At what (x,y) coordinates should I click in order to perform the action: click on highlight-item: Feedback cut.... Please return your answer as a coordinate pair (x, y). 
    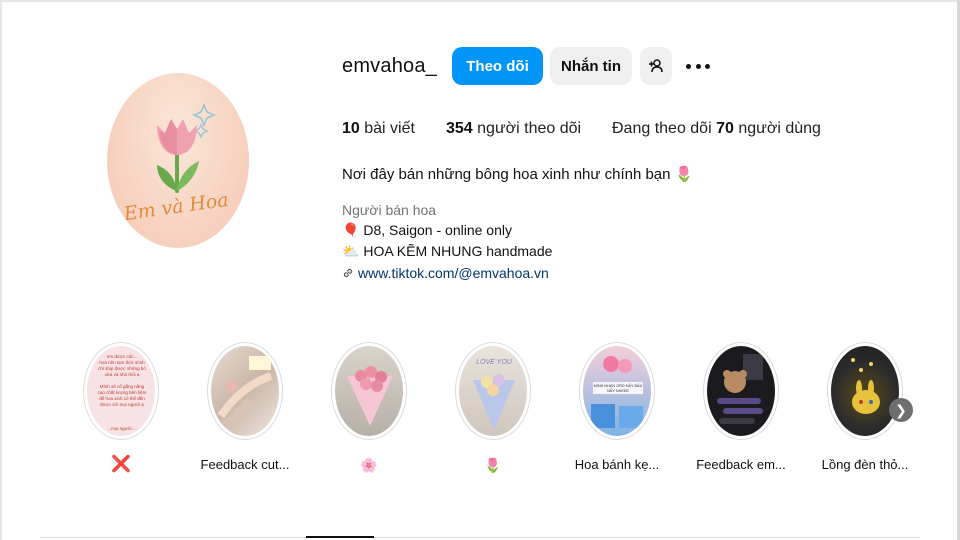
    Looking at the image, I should click on (245, 407).